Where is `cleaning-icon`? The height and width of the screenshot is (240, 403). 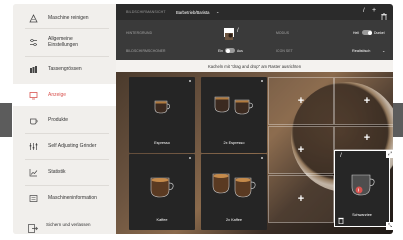 cleaning-icon is located at coordinates (33, 18).